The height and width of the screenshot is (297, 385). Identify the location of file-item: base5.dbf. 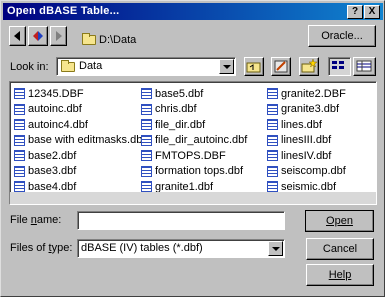
(194, 94).